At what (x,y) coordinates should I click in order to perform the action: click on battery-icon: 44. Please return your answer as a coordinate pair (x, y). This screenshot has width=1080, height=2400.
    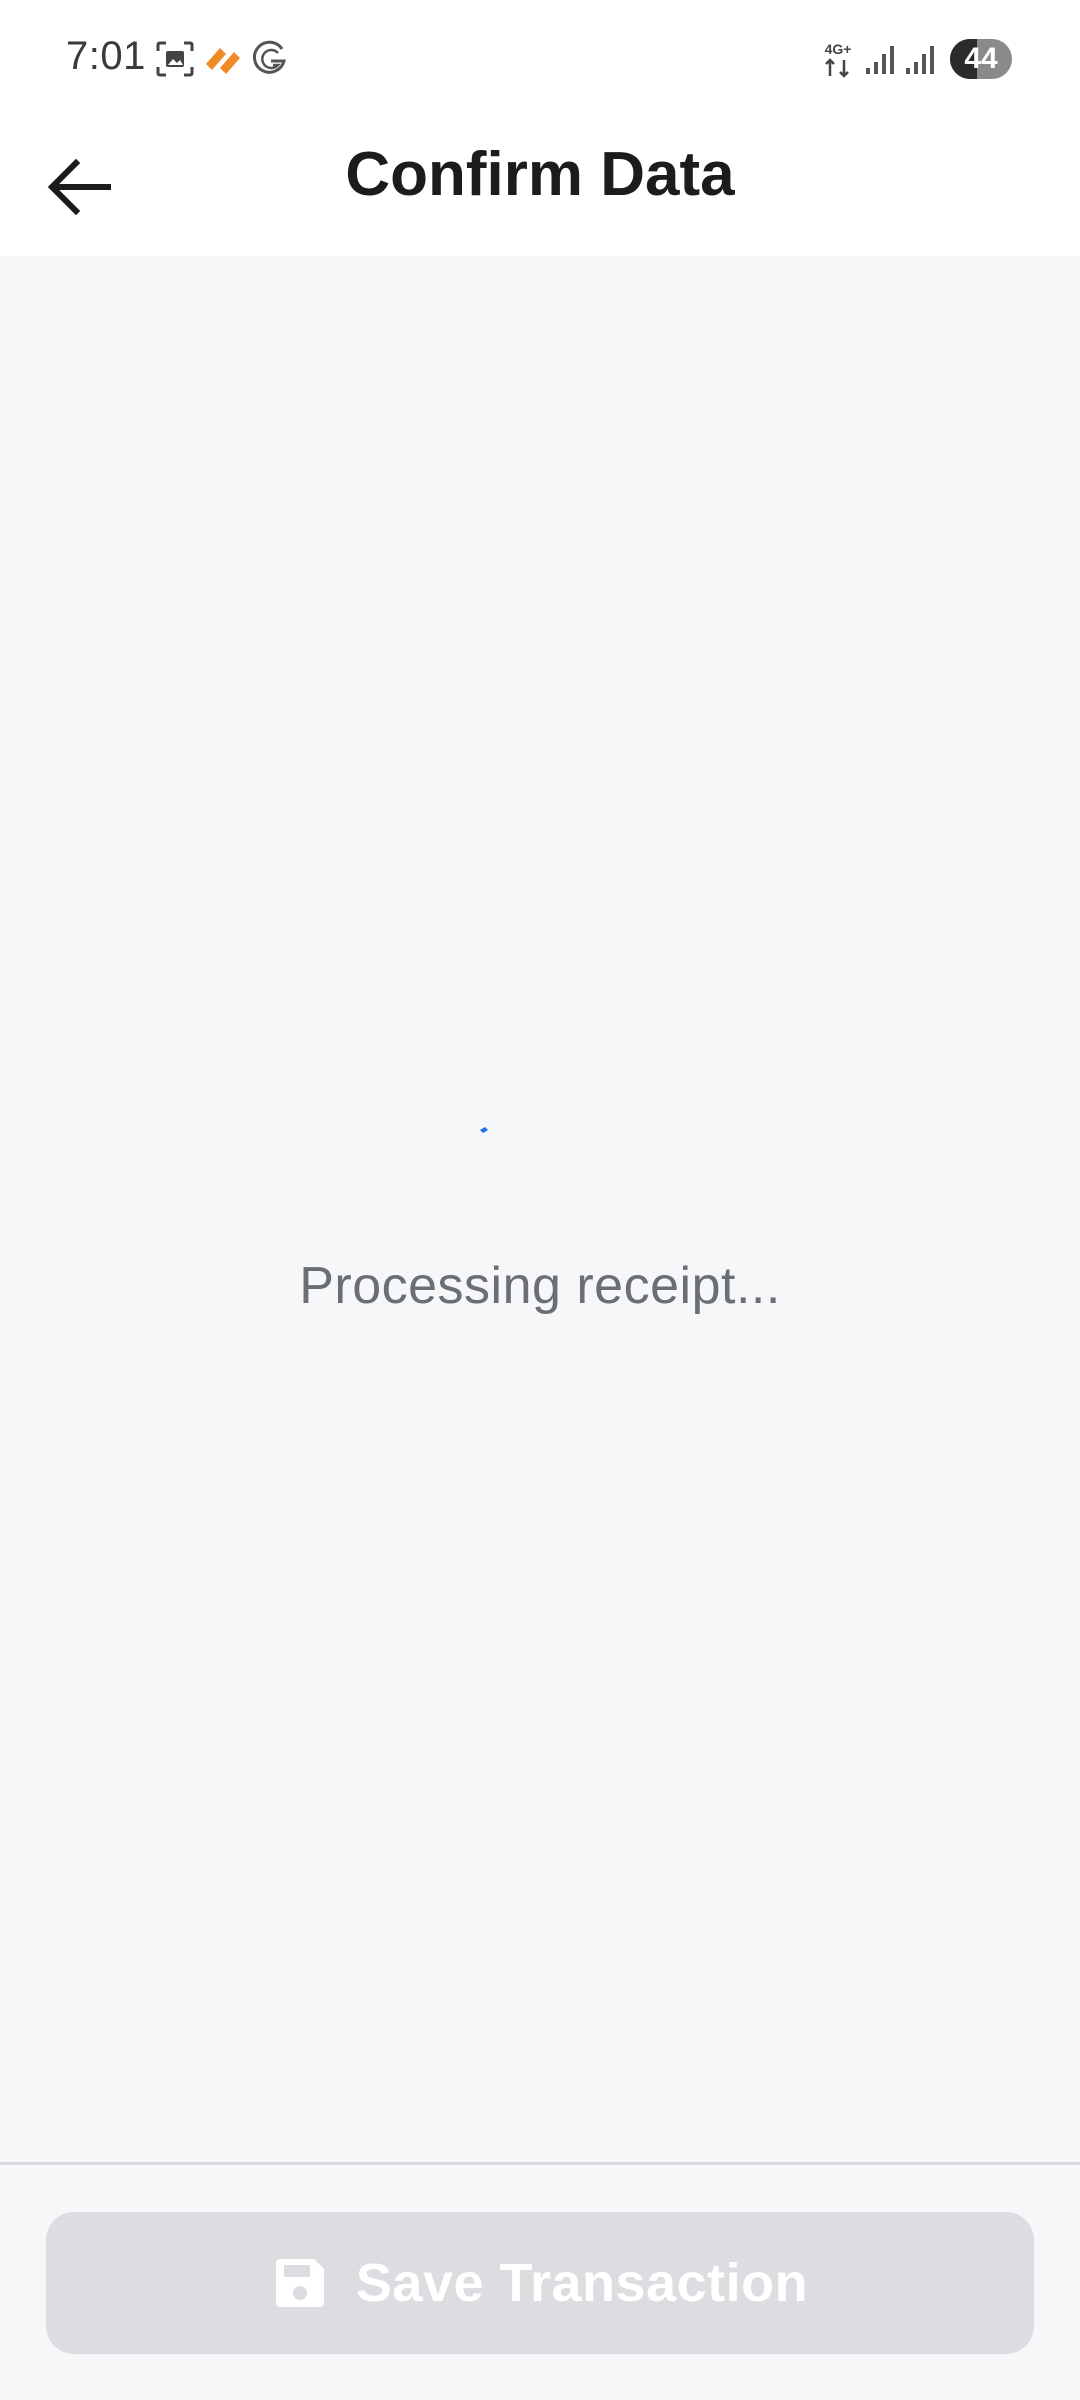
    Looking at the image, I should click on (981, 59).